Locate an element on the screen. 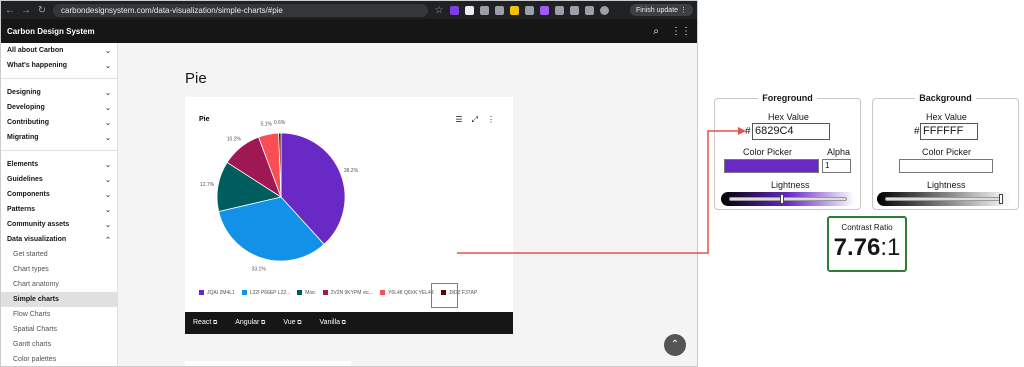 The height and width of the screenshot is (367, 1024). next-card is located at coordinates (268, 363).